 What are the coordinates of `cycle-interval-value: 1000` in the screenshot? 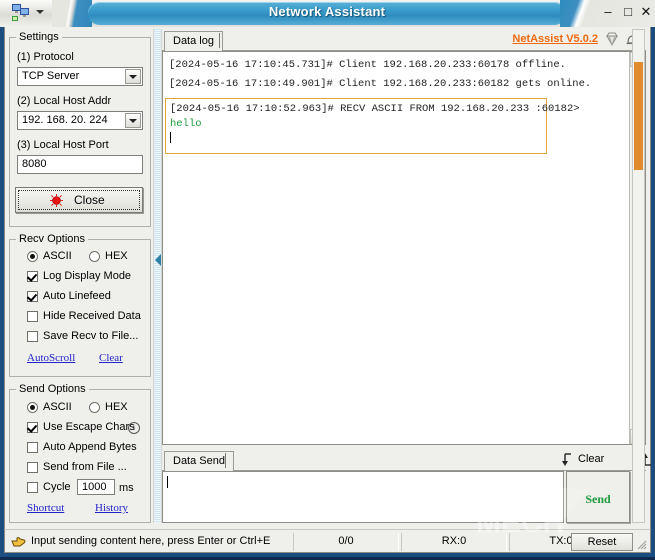 It's located at (94, 487).